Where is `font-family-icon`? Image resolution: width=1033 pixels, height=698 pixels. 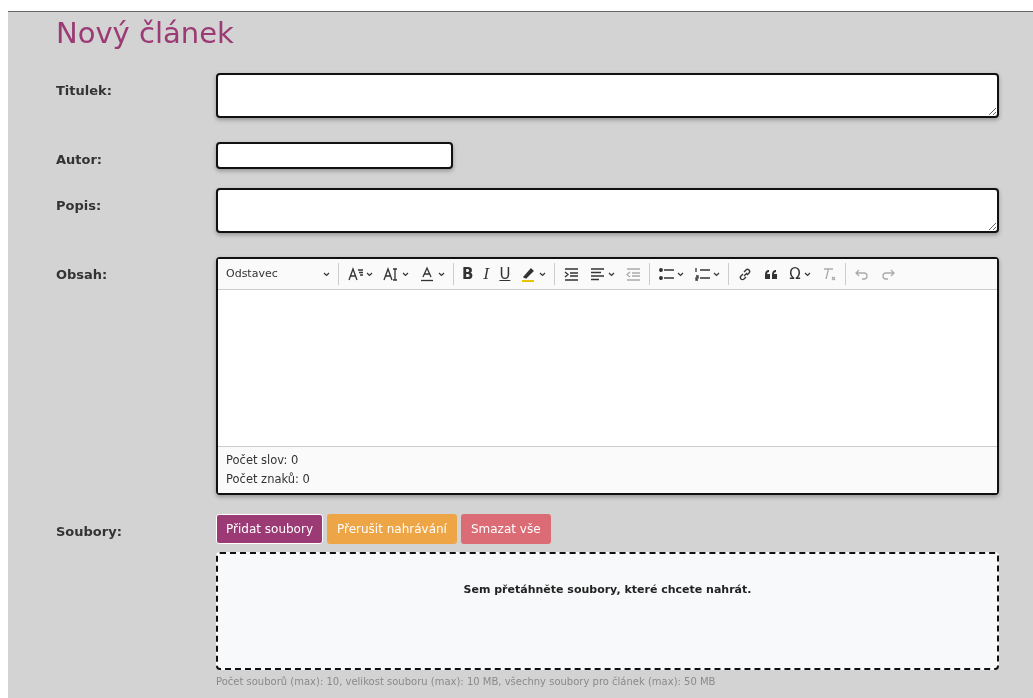
font-family-icon is located at coordinates (391, 274).